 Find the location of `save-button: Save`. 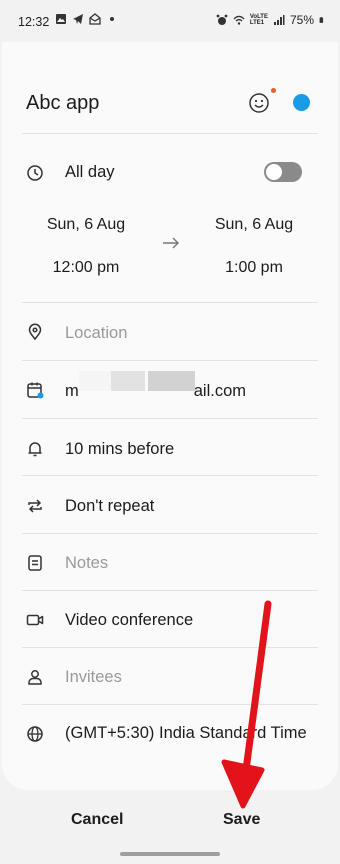

save-button: Save is located at coordinates (241, 820).